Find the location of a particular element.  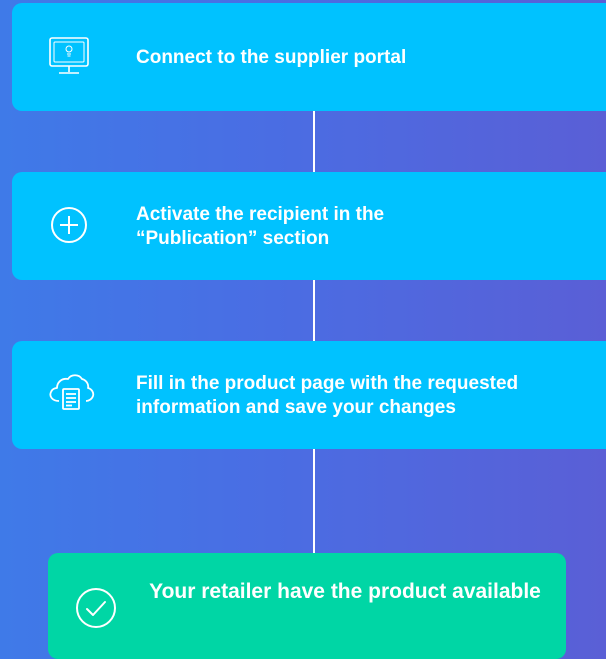

final-result-text: Your retailer have the product available is located at coordinates (345, 591).